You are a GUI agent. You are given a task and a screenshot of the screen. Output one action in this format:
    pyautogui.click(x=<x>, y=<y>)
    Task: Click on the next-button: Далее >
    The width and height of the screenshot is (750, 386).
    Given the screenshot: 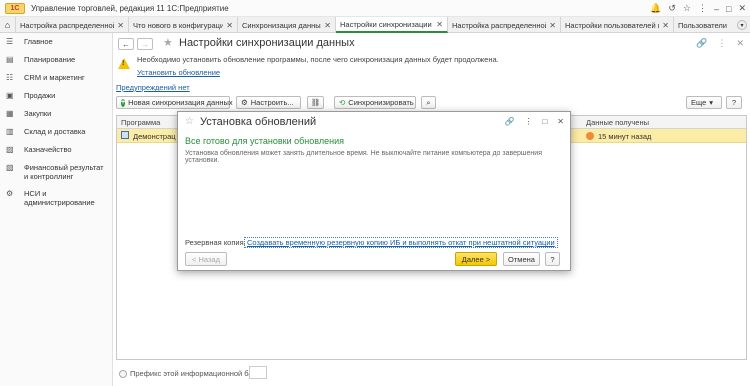 What is the action you would take?
    pyautogui.click(x=476, y=259)
    